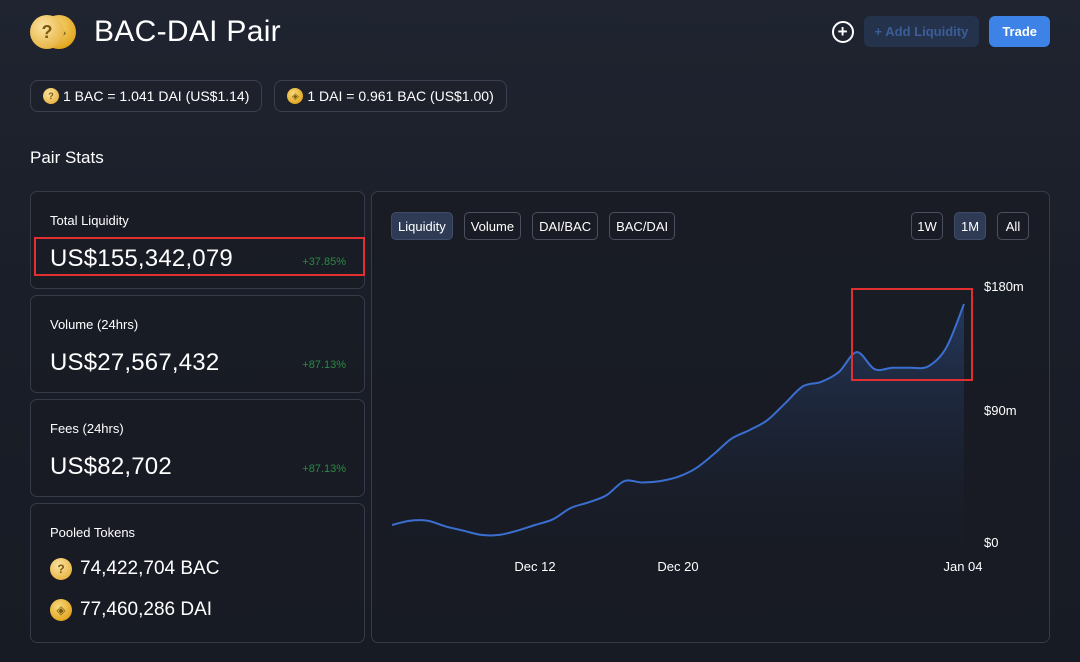  I want to click on pooled-token-row: ? 74,422,704 BAC, so click(134, 569).